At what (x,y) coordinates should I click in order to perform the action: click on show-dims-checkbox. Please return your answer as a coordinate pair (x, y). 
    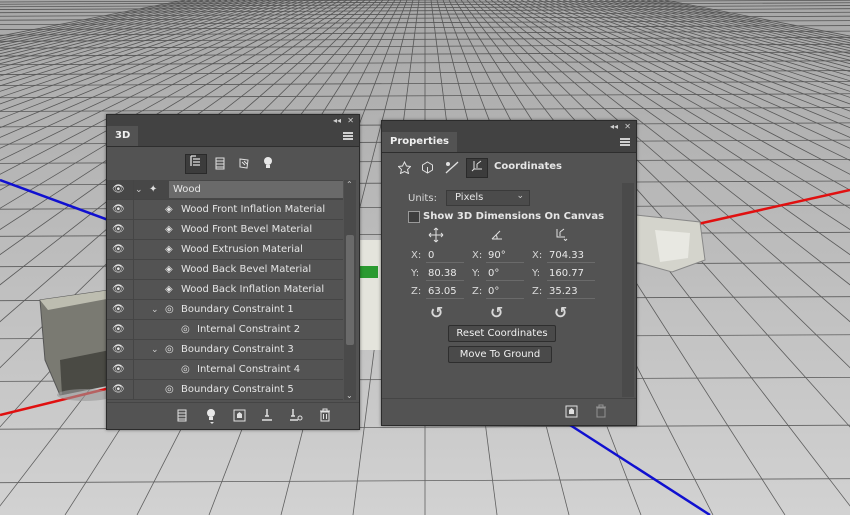
    Looking at the image, I should click on (414, 217).